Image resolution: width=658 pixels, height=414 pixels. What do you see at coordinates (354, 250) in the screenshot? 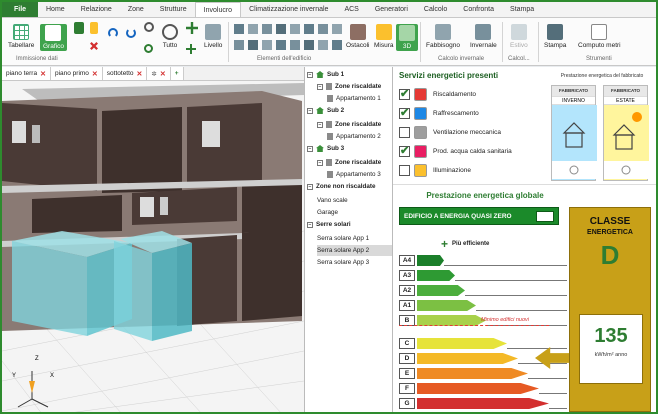
I see `tree-item: Serra solare App 2` at bounding box center [354, 250].